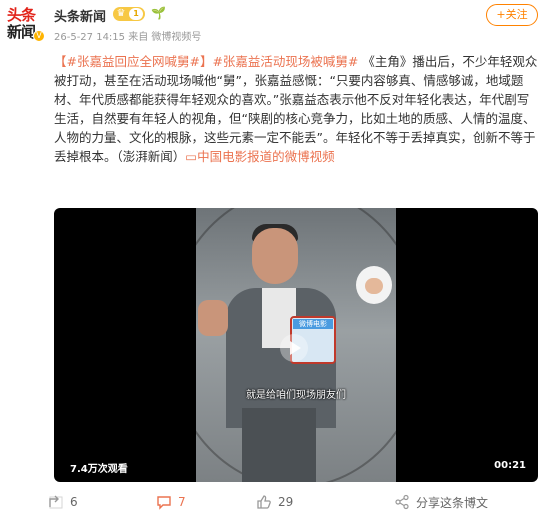  What do you see at coordinates (296, 395) in the screenshot?
I see `video-subtitle: 就是给咱们现场朋友们` at bounding box center [296, 395].